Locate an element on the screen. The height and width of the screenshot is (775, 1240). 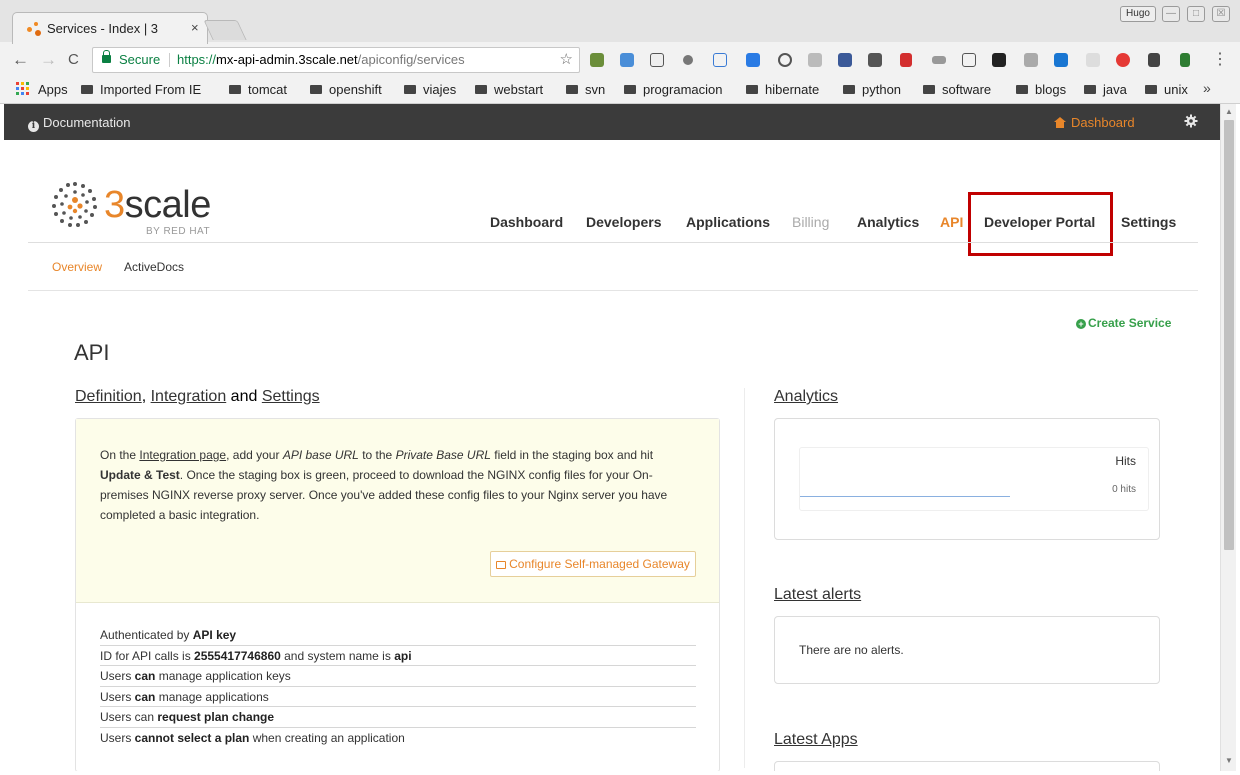
bookmark-folder: java is located at coordinates (1105, 89).